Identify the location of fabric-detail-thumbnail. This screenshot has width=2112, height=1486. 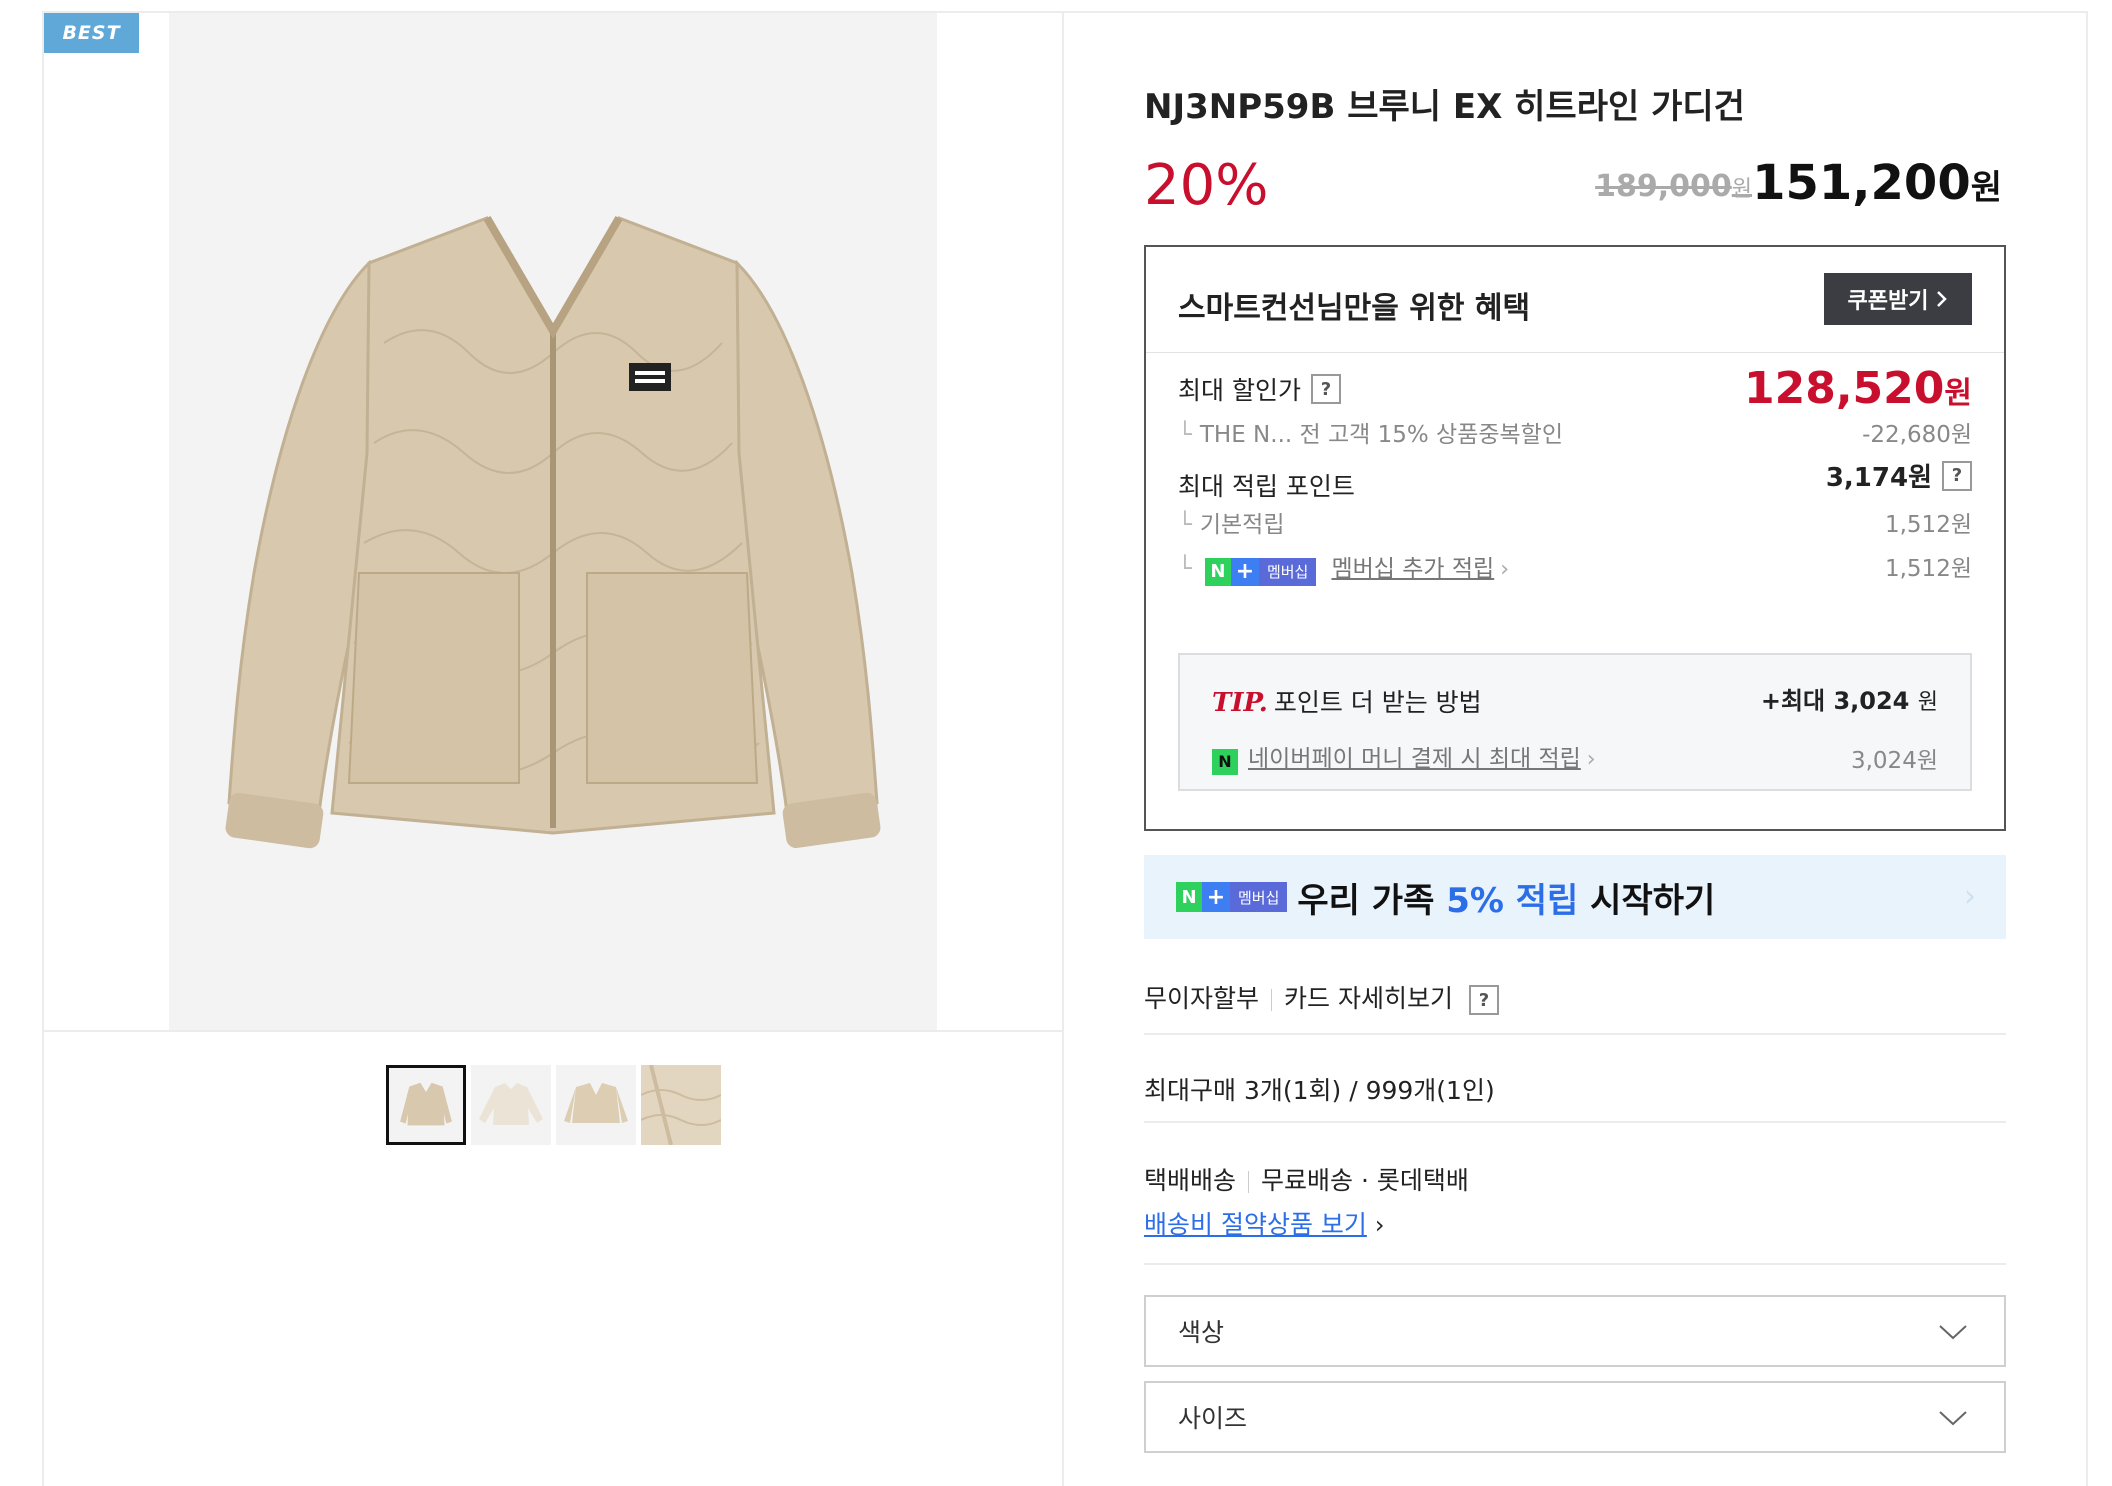
(681, 1105).